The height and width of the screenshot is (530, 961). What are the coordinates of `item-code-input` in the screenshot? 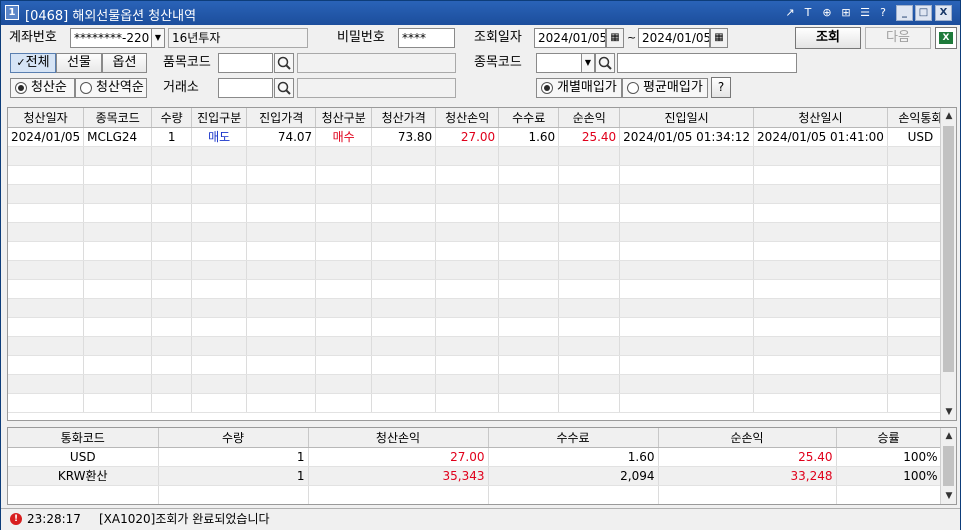 It's located at (559, 63).